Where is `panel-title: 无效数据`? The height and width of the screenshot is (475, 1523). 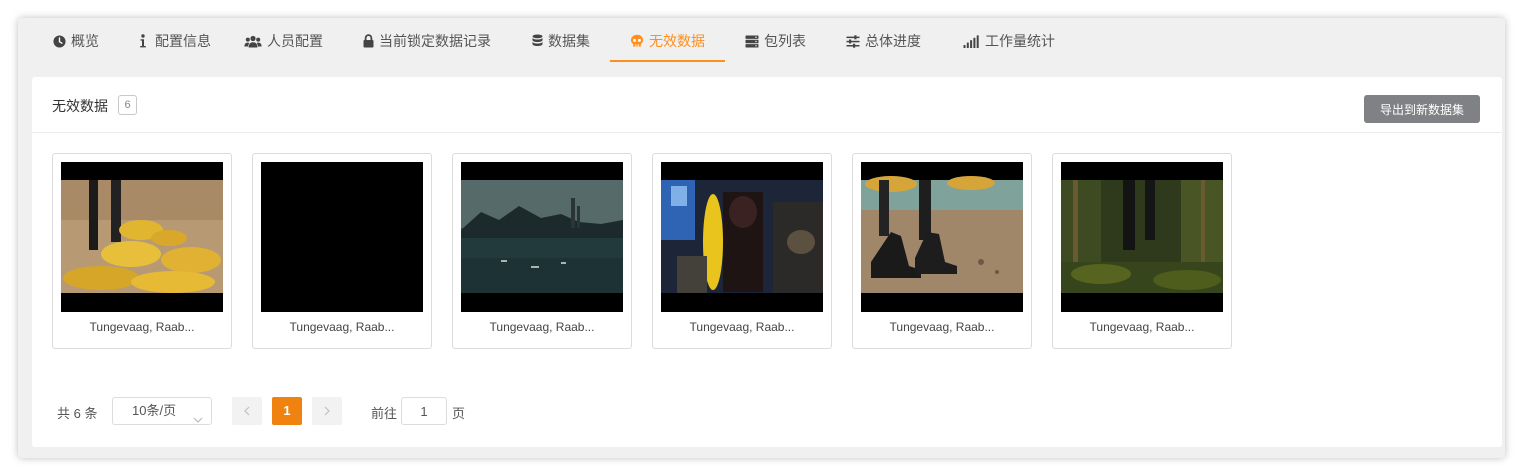
panel-title: 无效数据 is located at coordinates (80, 106).